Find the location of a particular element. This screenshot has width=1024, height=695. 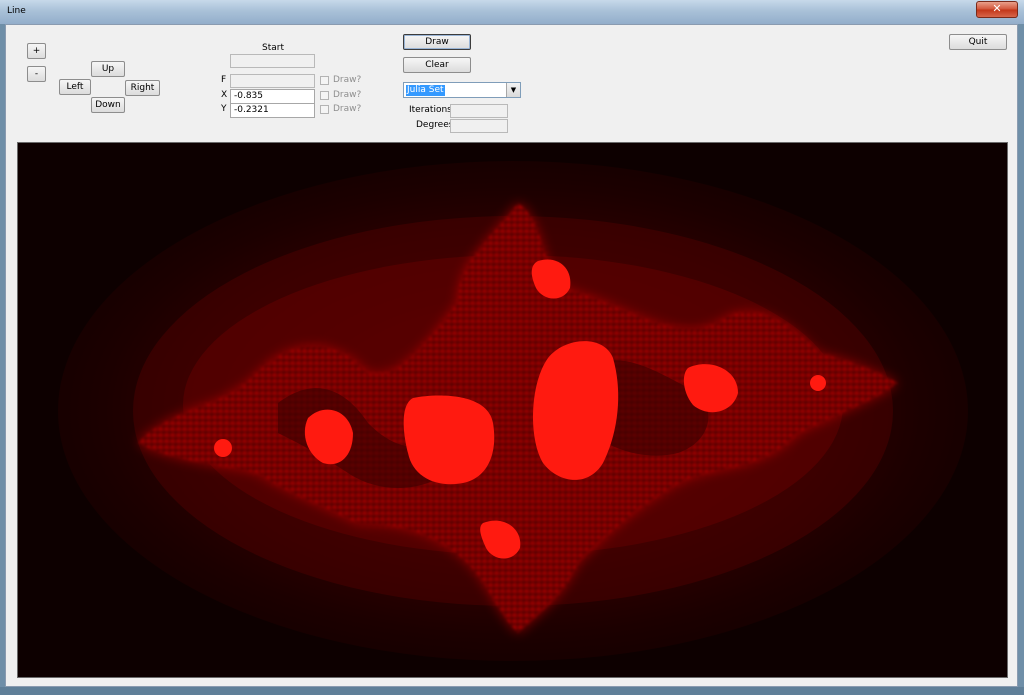

pan-right-button: Right is located at coordinates (142, 88).